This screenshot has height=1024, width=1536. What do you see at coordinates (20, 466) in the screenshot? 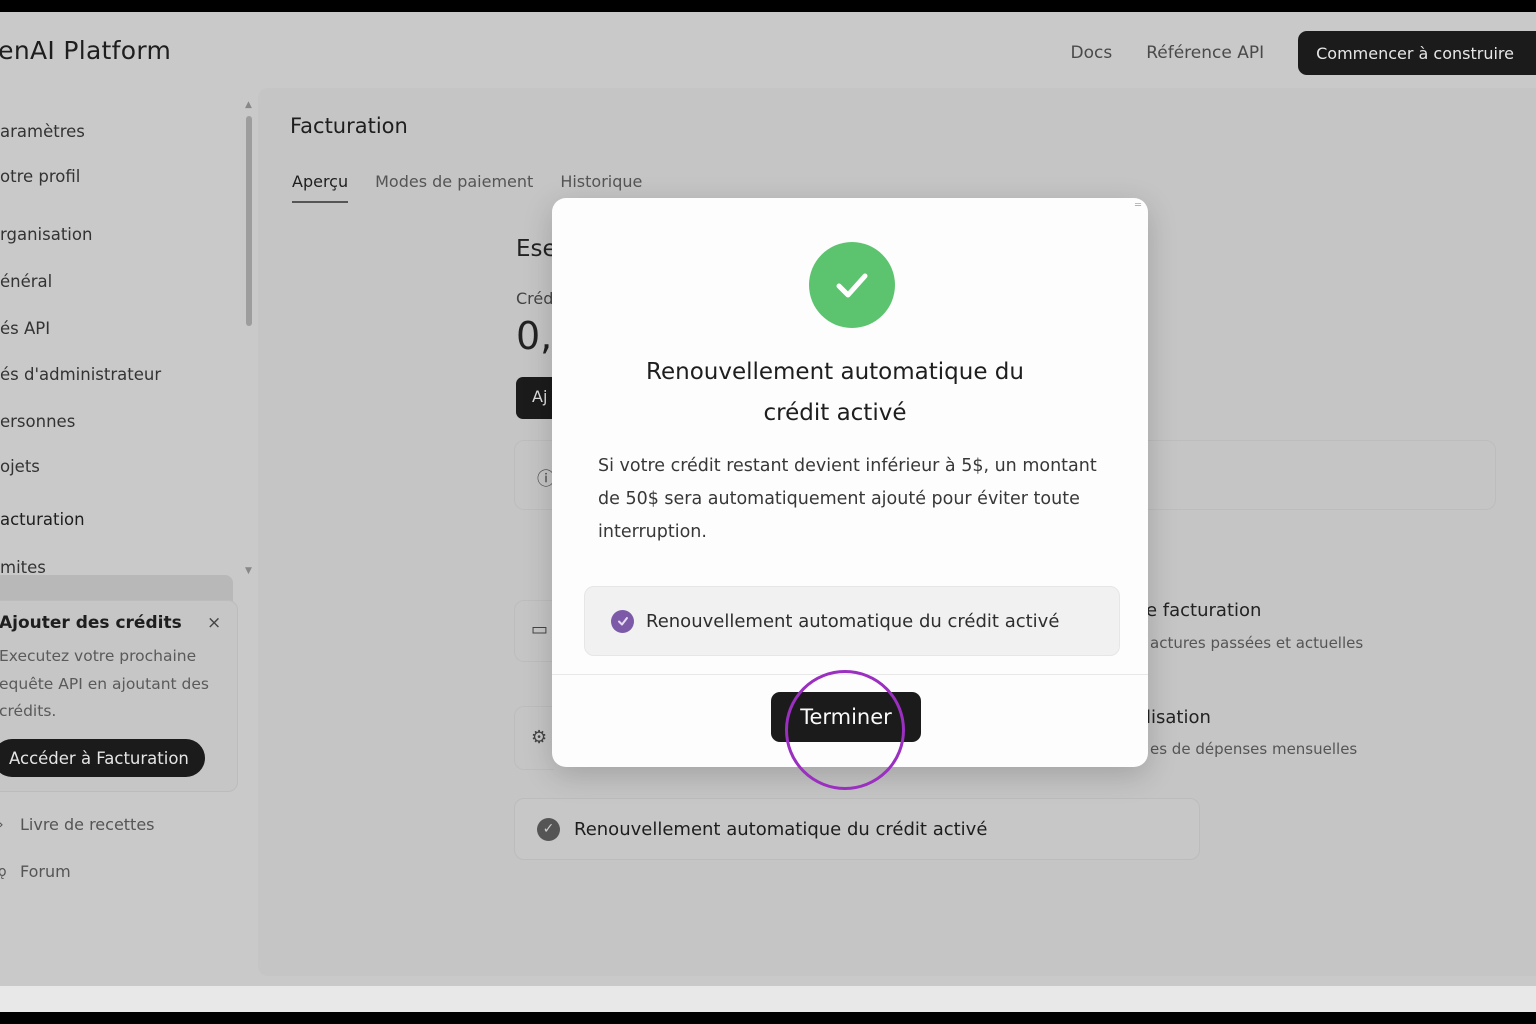
I see `sidebar-item-projects: ojets` at bounding box center [20, 466].